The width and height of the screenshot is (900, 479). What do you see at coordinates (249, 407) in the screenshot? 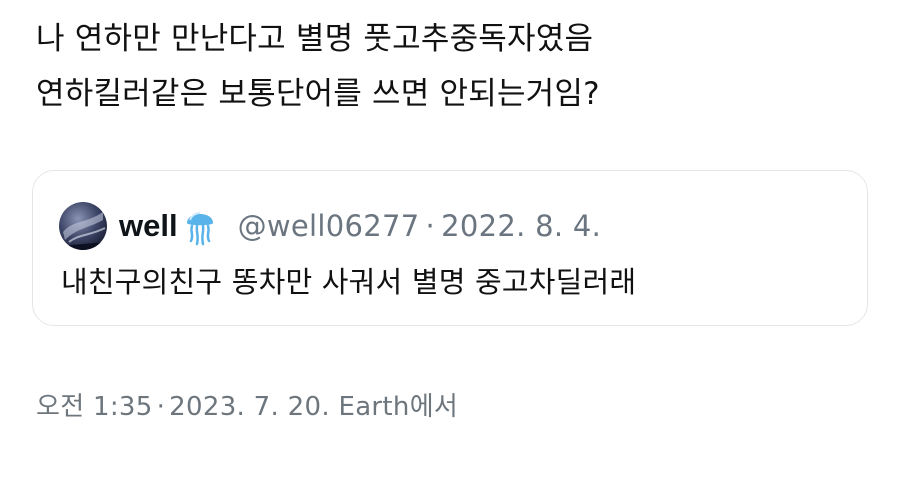
I see `tweet-date: 2023. 7. 20.` at bounding box center [249, 407].